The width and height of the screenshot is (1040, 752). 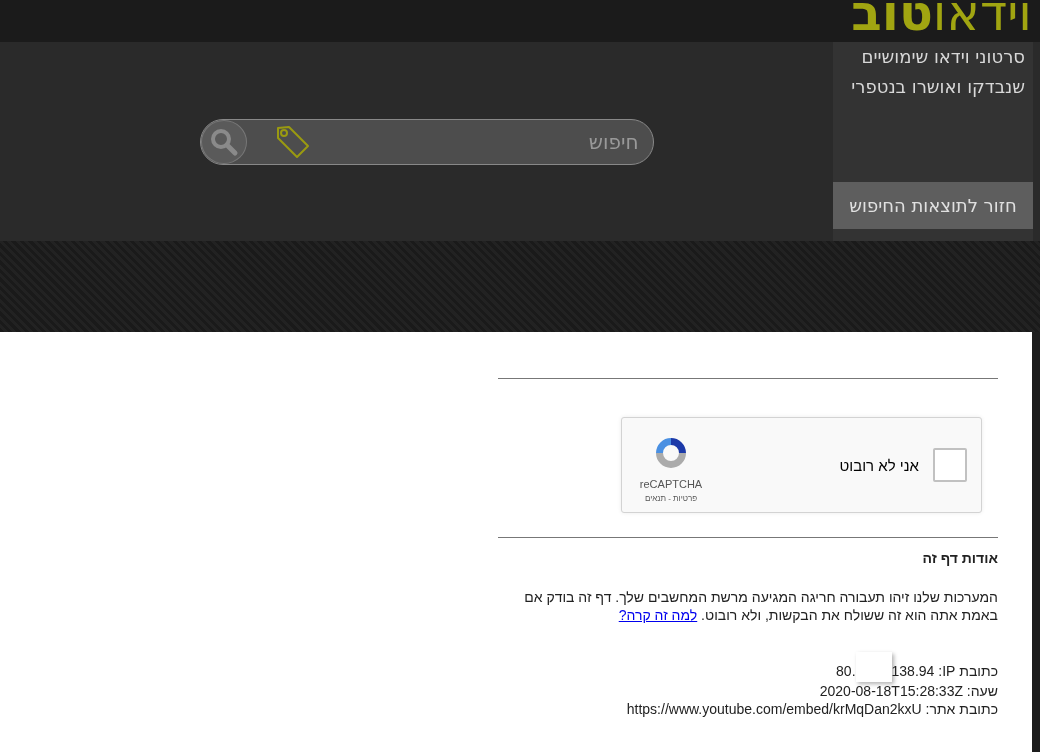 What do you see at coordinates (671, 498) in the screenshot?
I see `privacy-terms-links: פרטיות - תנאים` at bounding box center [671, 498].